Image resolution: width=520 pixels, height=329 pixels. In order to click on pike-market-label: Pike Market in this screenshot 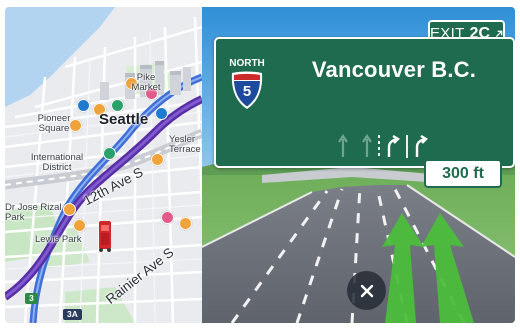, I will do `click(146, 82)`.